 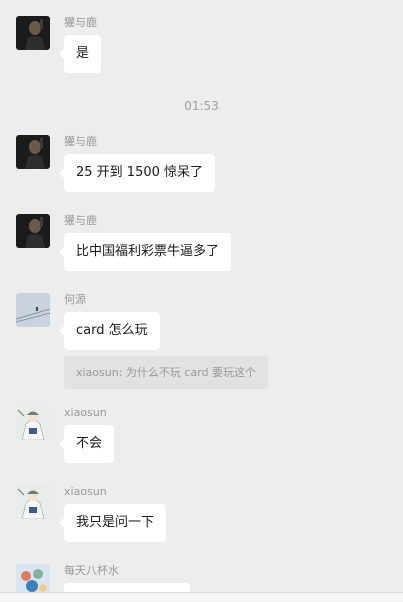 What do you see at coordinates (145, 252) in the screenshot?
I see `message-bubble: 比中国福利彩票牛逼多了` at bounding box center [145, 252].